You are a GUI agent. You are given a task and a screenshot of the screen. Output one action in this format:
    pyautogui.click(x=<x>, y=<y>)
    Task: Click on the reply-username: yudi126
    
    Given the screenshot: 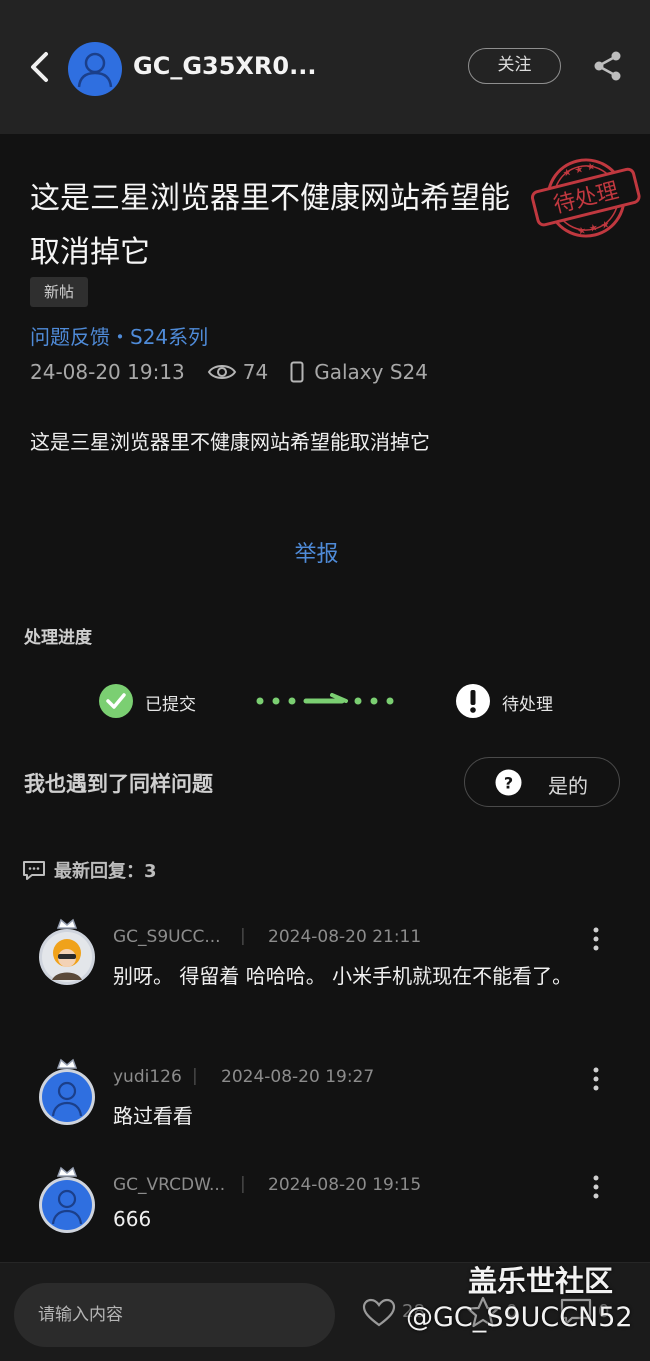 What is the action you would take?
    pyautogui.click(x=147, y=1077)
    